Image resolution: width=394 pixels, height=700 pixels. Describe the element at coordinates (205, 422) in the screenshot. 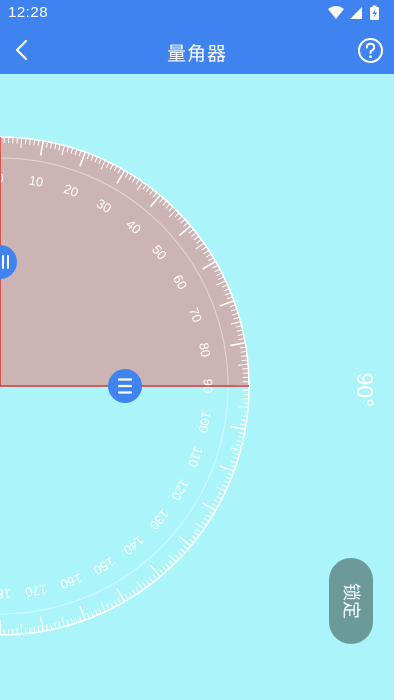

I see `protractor-scale-label: 100` at that location.